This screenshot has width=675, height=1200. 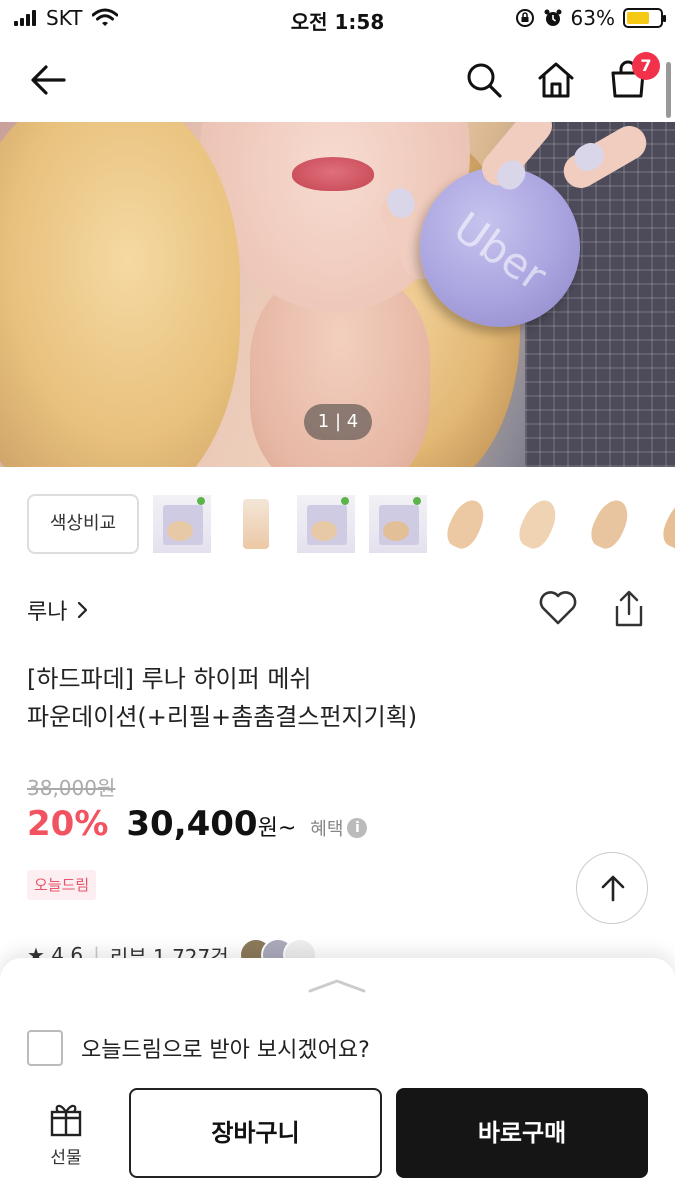 I want to click on home-icon, so click(x=556, y=80).